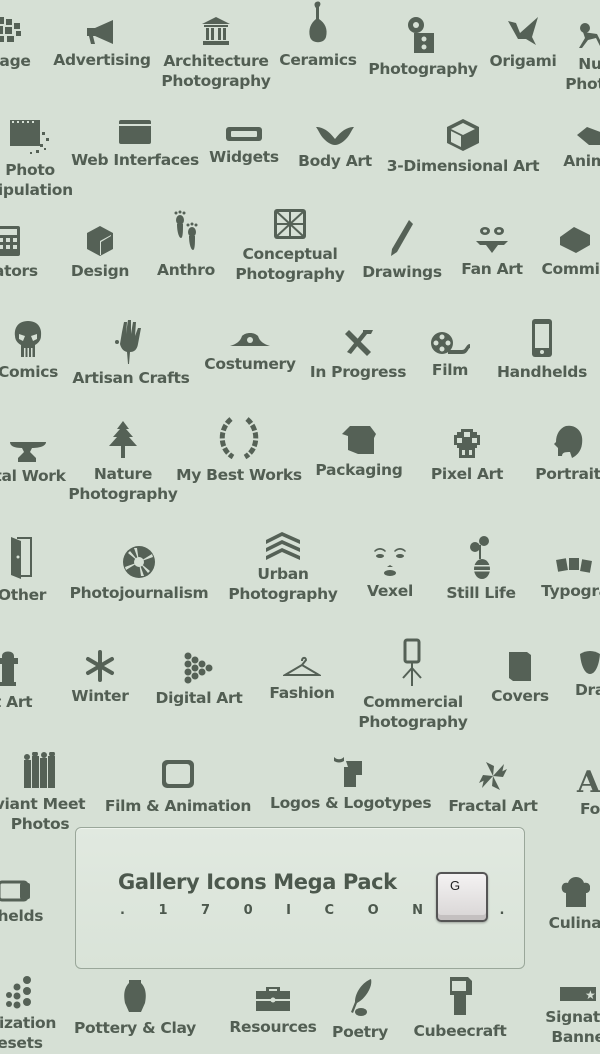 The width and height of the screenshot is (600, 1054). I want to click on logo-shape-icon, so click(350, 772).